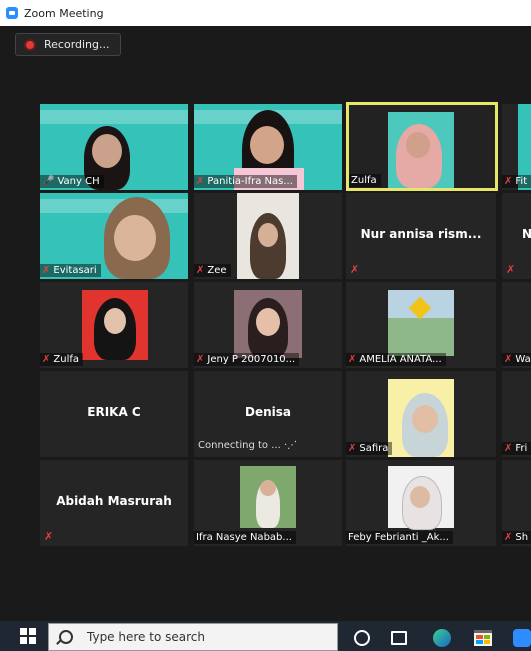 This screenshot has width=531, height=651. I want to click on participant-name-label: ✗ Zee, so click(212, 270).